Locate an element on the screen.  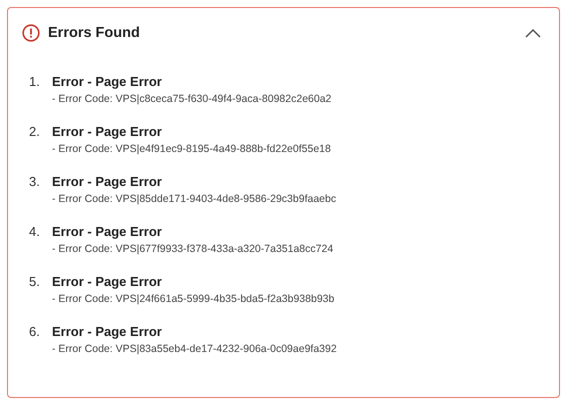
error-code: - Error Code: VPS|c8ceca75-f630-49f4-9aca-80982c2e60a2 is located at coordinates (192, 99).